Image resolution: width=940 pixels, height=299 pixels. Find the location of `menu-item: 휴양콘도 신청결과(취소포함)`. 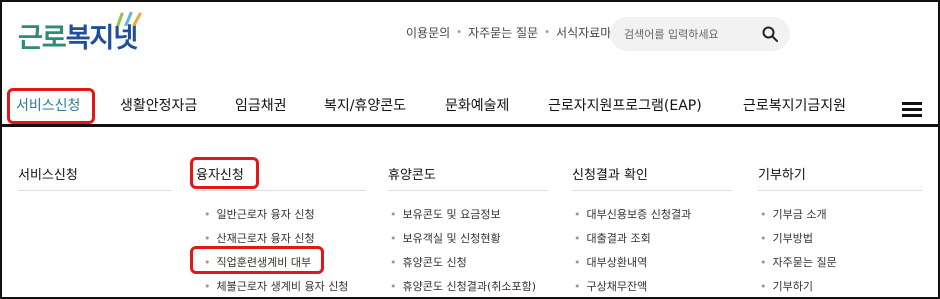

menu-item: 휴양콘도 신청결과(취소포함) is located at coordinates (463, 286).